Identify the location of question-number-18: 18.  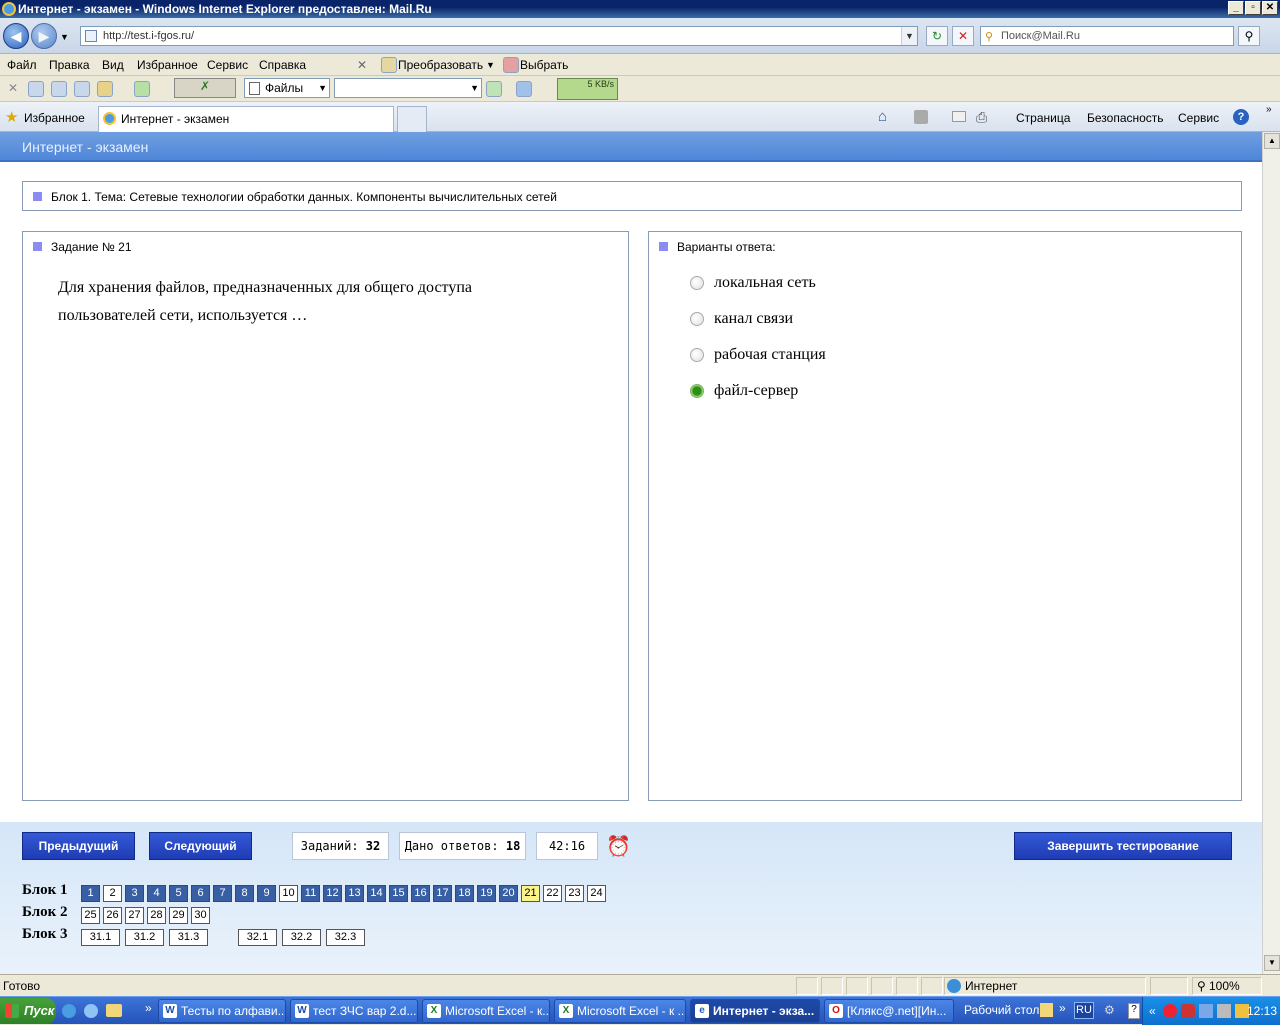
(464, 893).